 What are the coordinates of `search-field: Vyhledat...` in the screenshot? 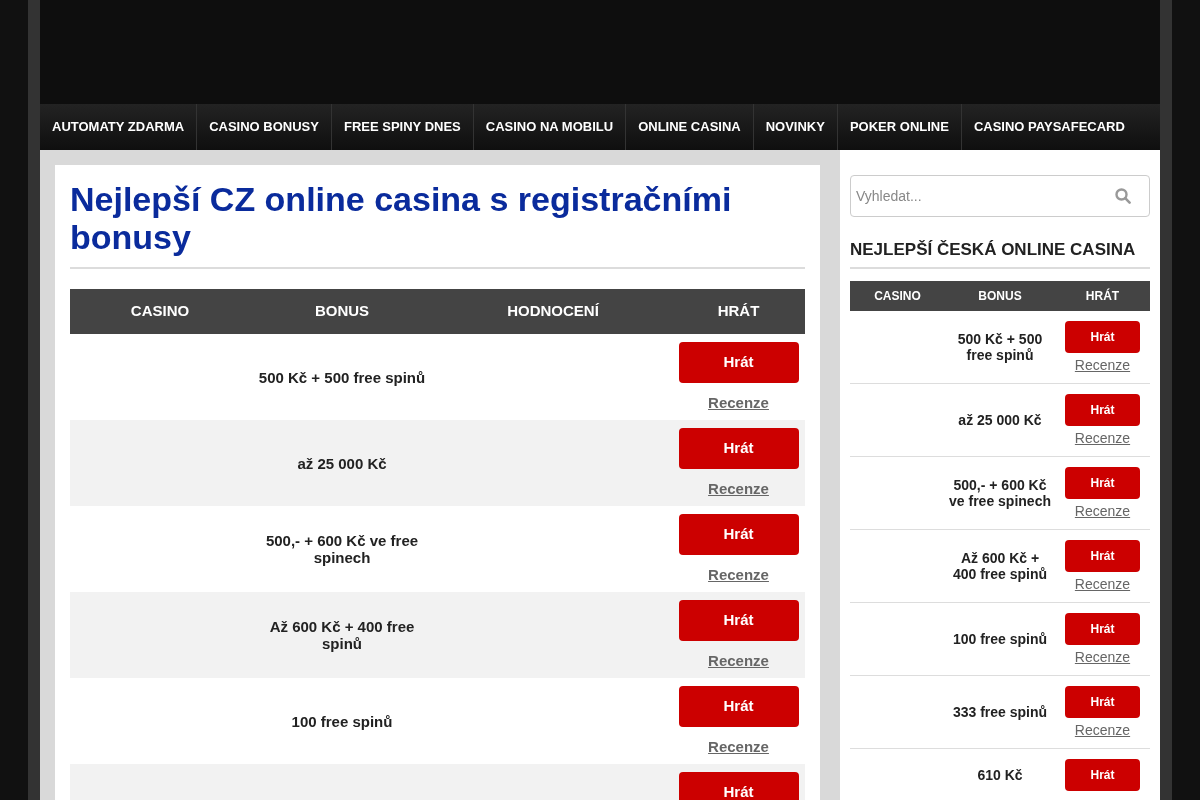 It's located at (1000, 196).